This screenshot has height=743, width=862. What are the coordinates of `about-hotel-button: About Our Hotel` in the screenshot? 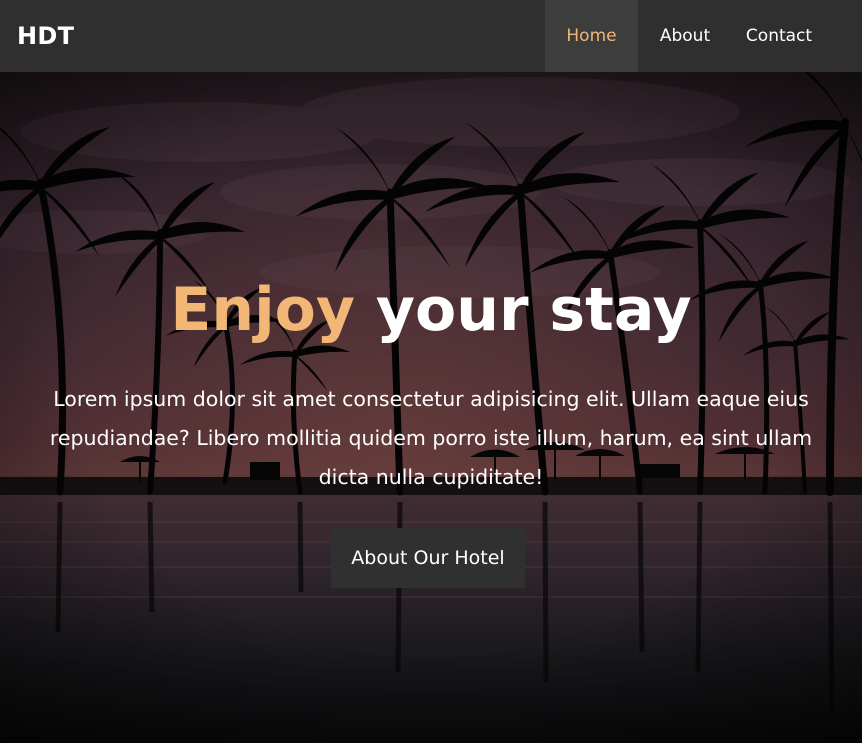 It's located at (428, 558).